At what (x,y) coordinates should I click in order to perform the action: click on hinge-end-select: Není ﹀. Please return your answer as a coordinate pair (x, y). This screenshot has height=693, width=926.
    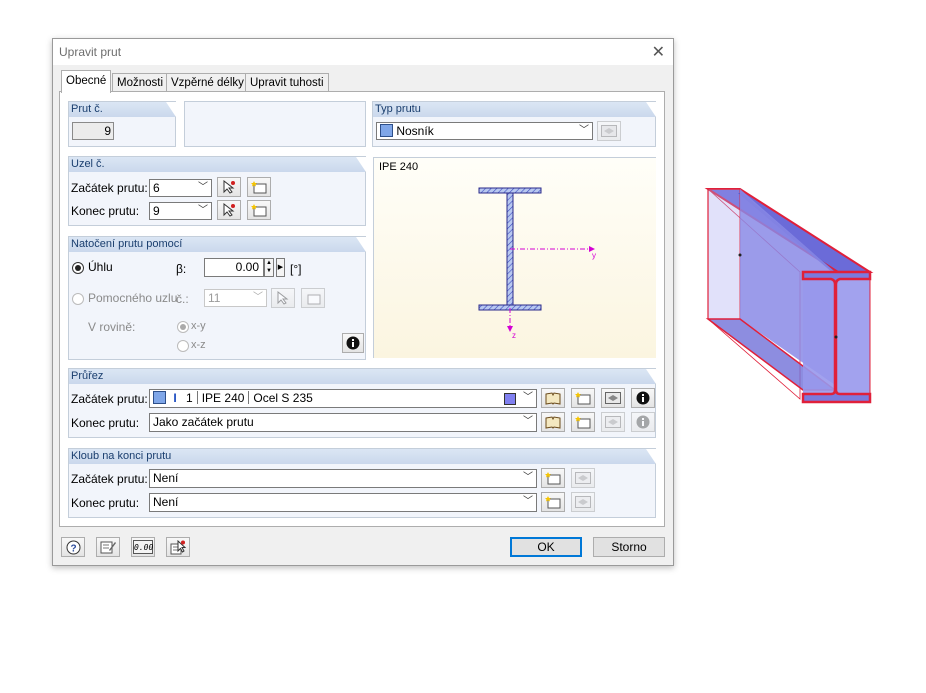
    Looking at the image, I should click on (343, 502).